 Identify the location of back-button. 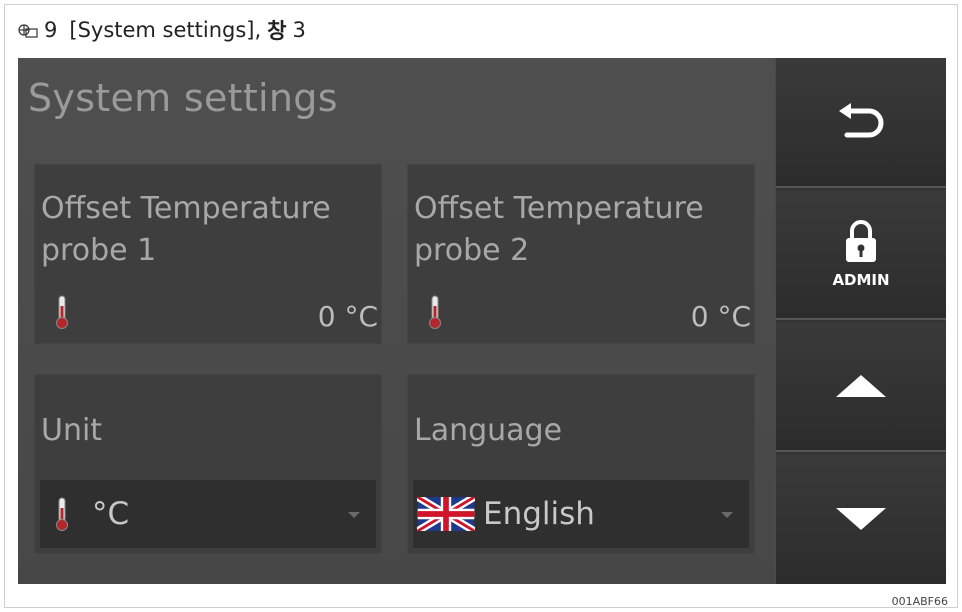
(861, 123).